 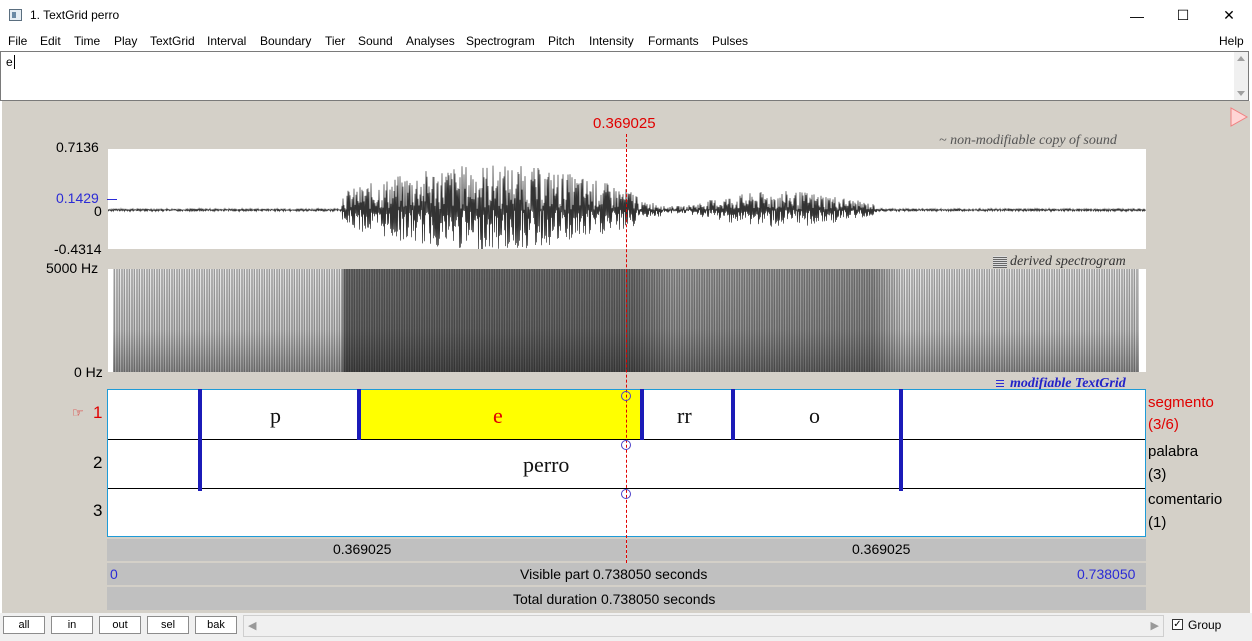 What do you see at coordinates (1001, 383) in the screenshot?
I see `textgrid-icon` at bounding box center [1001, 383].